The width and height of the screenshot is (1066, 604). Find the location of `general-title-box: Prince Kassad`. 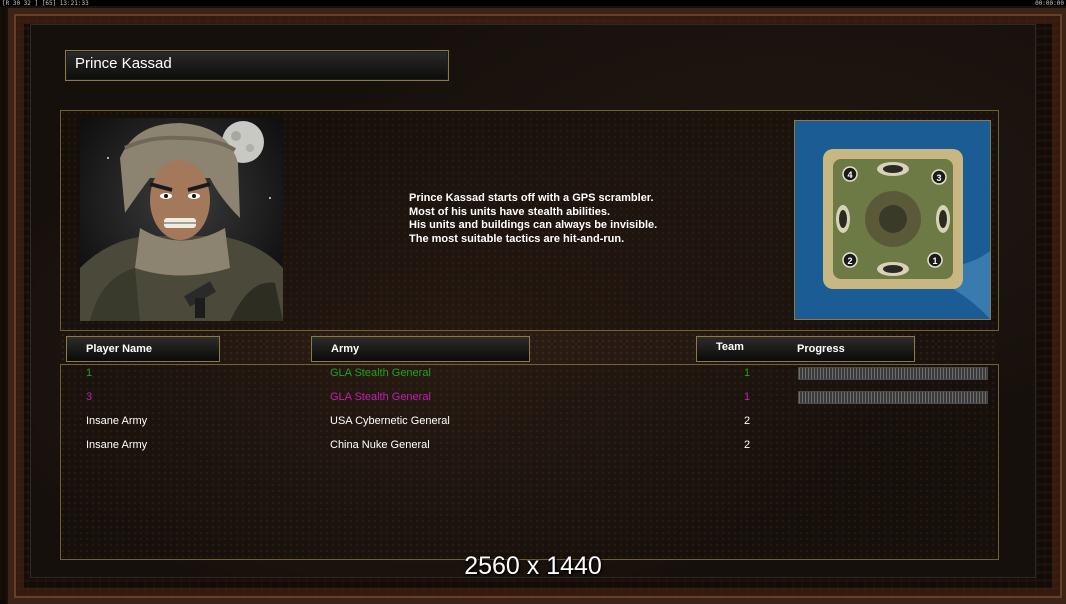

general-title-box: Prince Kassad is located at coordinates (257, 65).